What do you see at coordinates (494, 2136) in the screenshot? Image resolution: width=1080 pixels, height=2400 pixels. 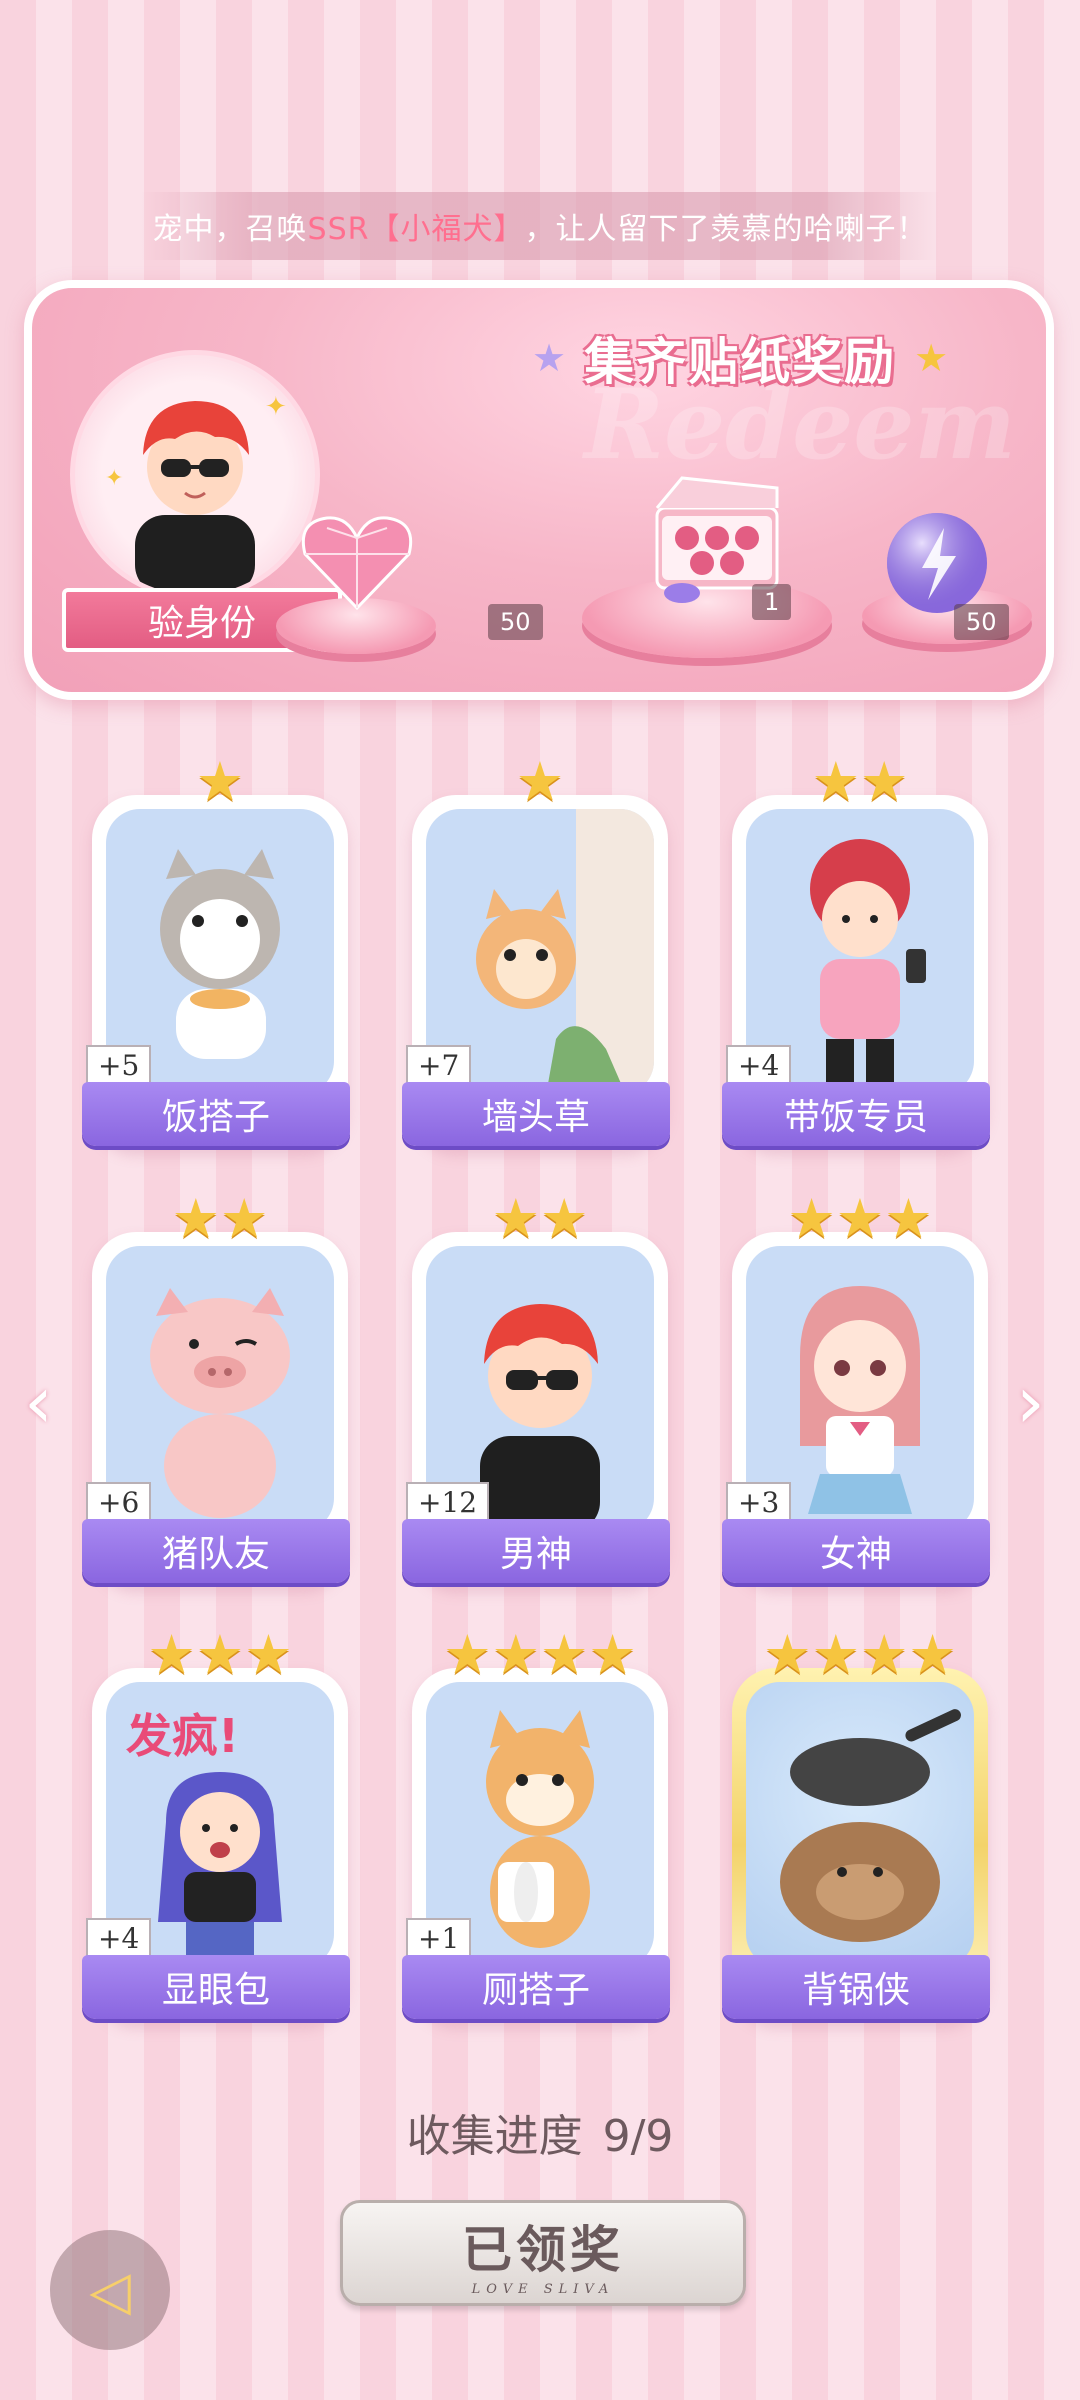 I see `progress-label: 收集进度` at bounding box center [494, 2136].